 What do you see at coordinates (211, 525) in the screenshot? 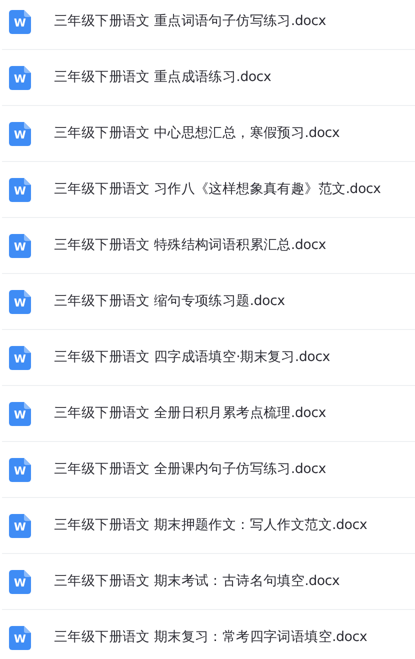
I see `file-name: 三年级下册语文 期末押题作文：写人作文范文.docx` at bounding box center [211, 525].